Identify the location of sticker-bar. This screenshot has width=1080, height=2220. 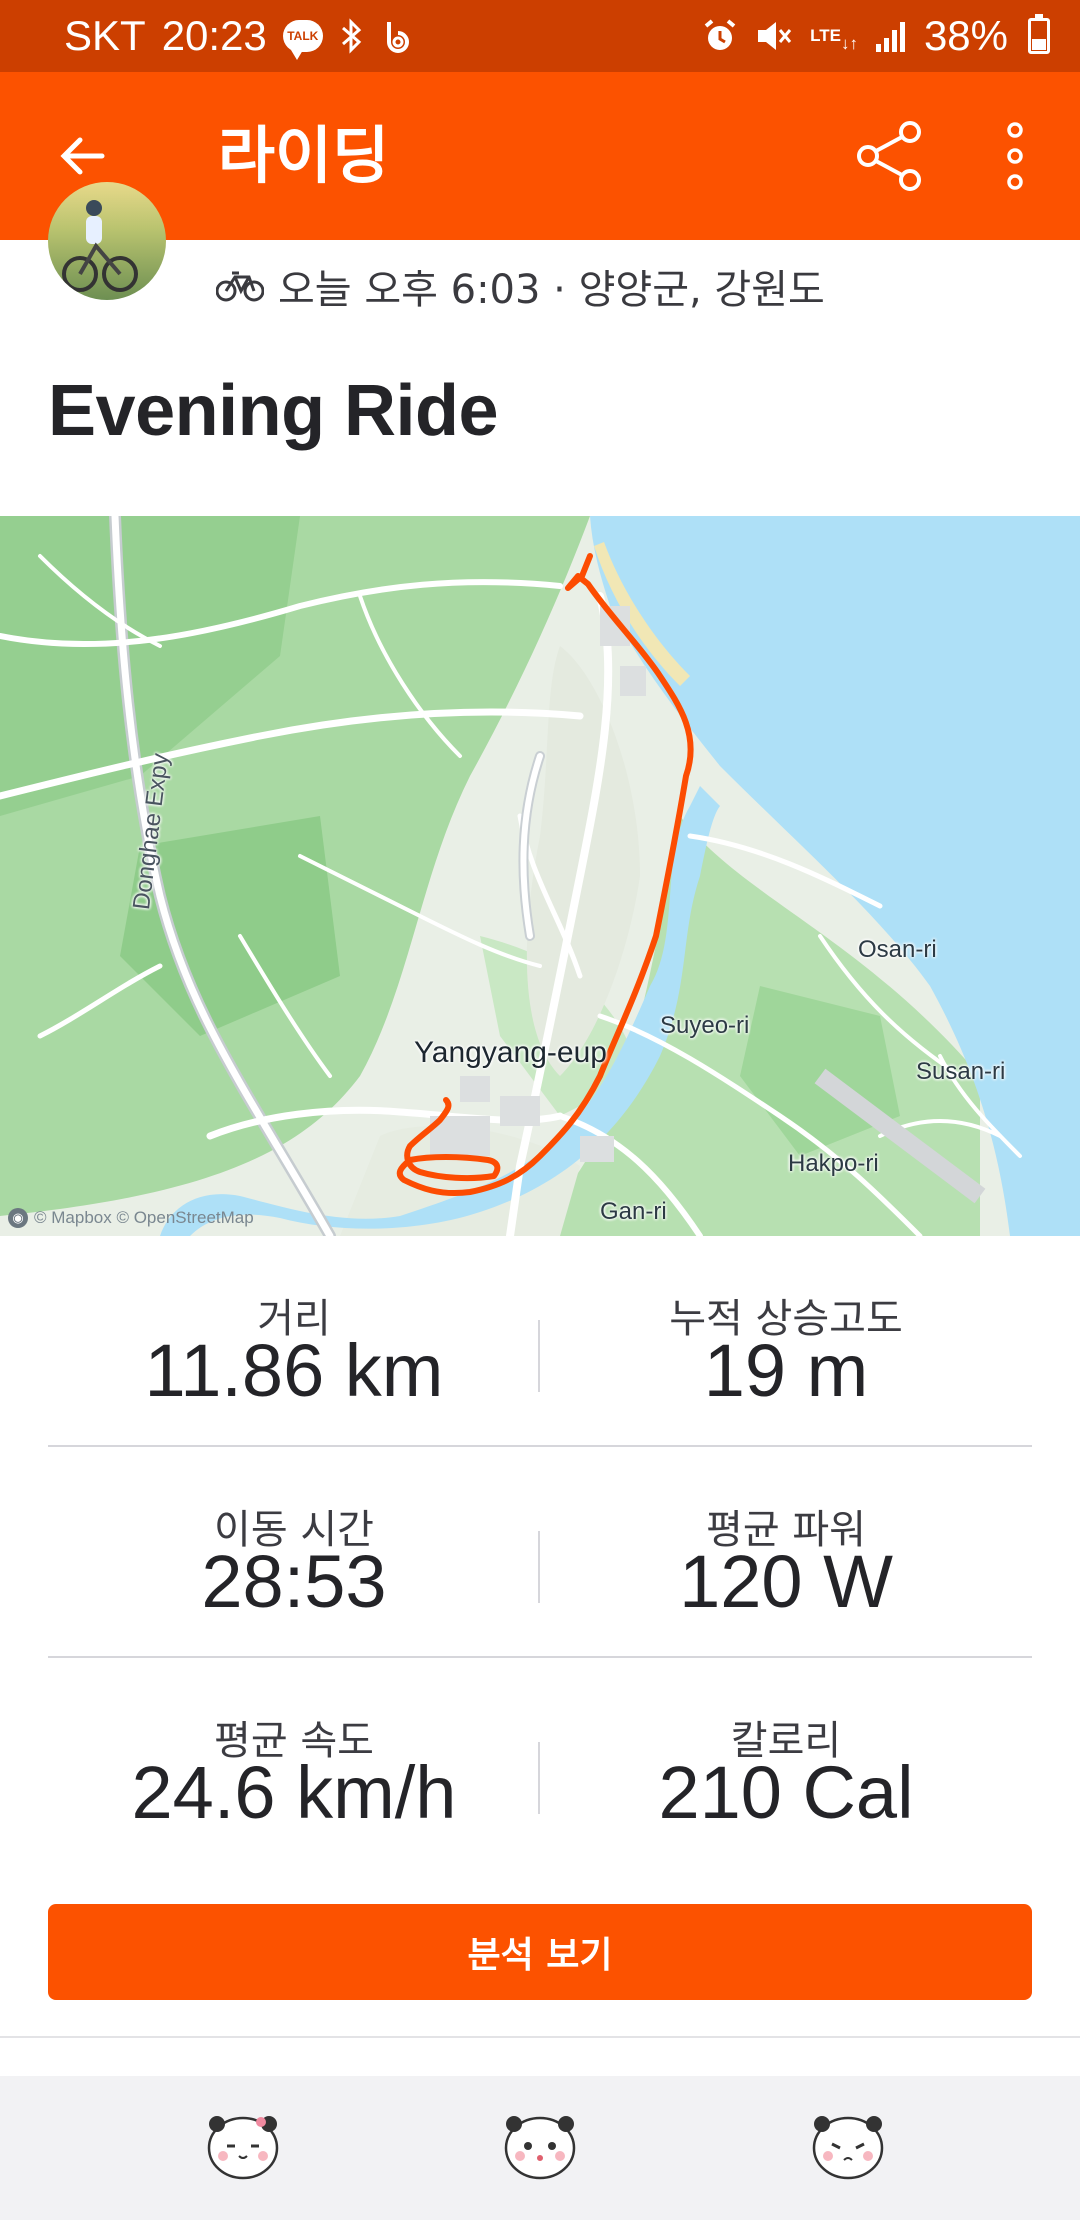
(540, 2148).